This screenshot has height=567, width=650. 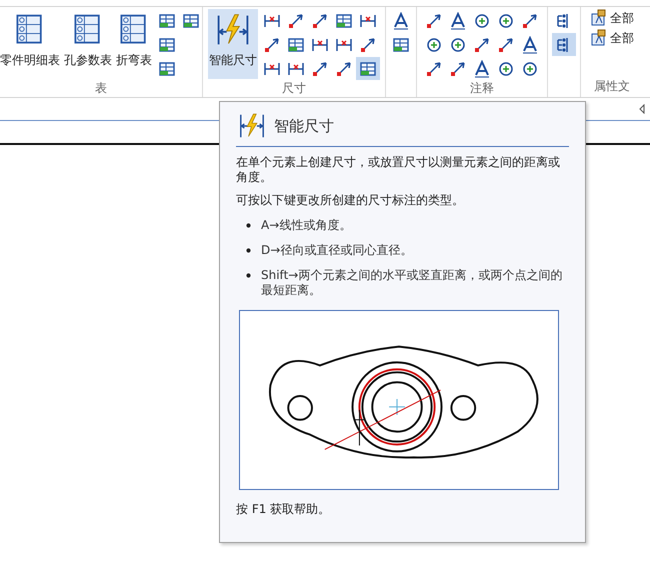 What do you see at coordinates (398, 170) in the screenshot?
I see `description-text: 在单个元素上创建尺寸，或放置尺寸以测量元素之间的距离或角度。` at bounding box center [398, 170].